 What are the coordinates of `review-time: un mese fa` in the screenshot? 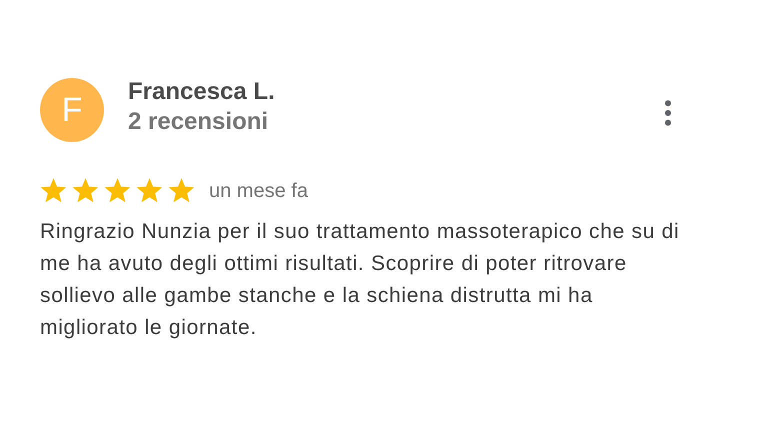 It's located at (258, 191).